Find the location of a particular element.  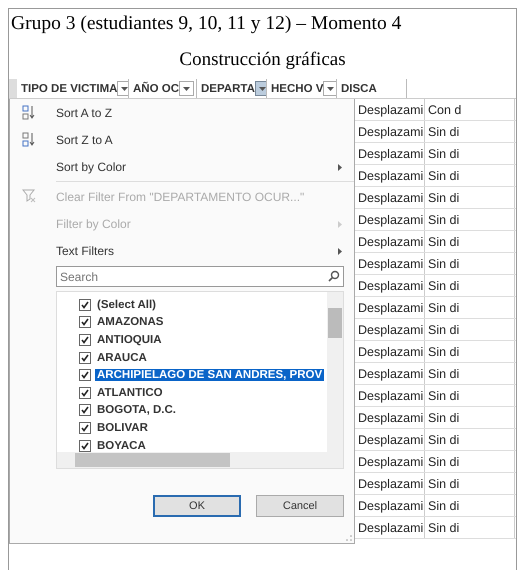

clear-filter-icon is located at coordinates (29, 195).